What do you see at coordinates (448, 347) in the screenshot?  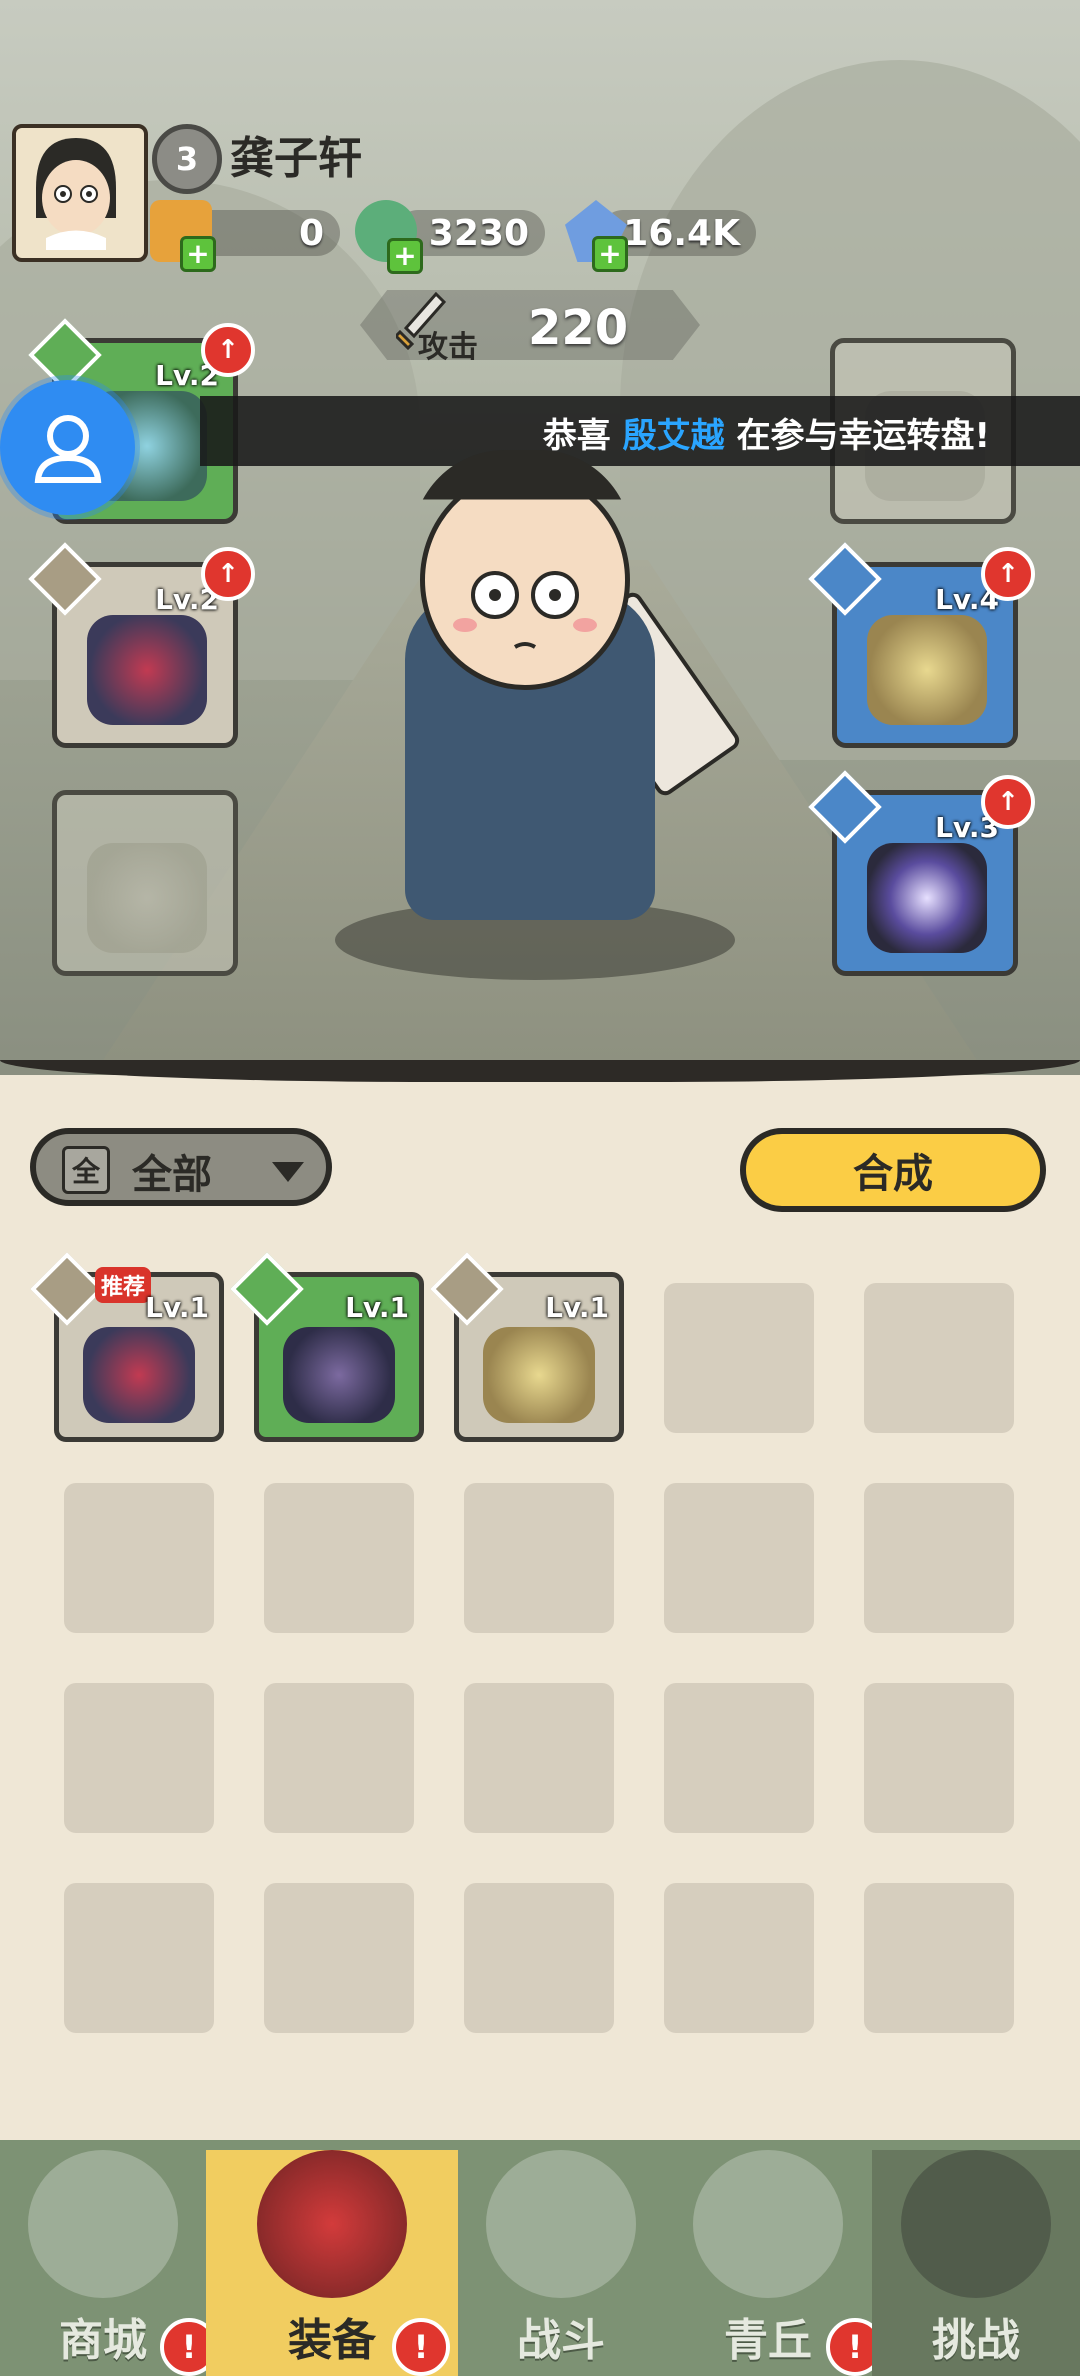 I see `attack-label: 攻击` at bounding box center [448, 347].